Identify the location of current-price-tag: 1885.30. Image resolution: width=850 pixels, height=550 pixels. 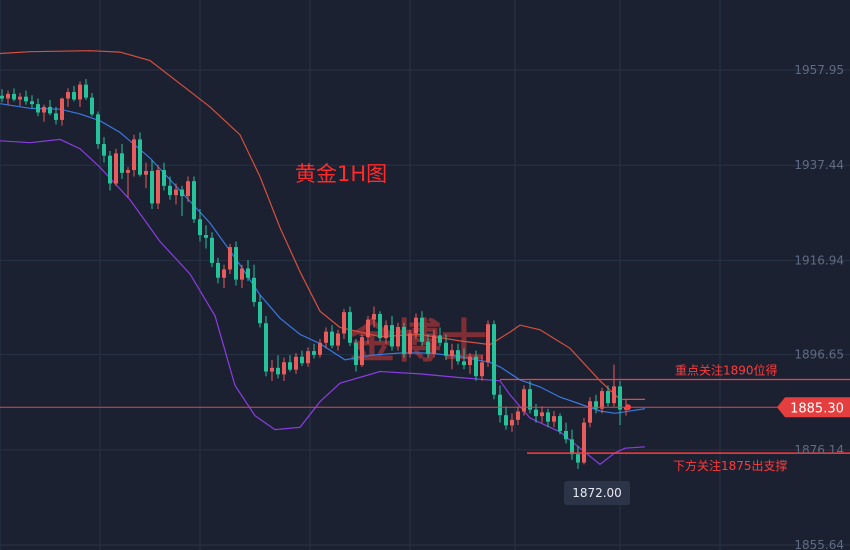
(813, 407).